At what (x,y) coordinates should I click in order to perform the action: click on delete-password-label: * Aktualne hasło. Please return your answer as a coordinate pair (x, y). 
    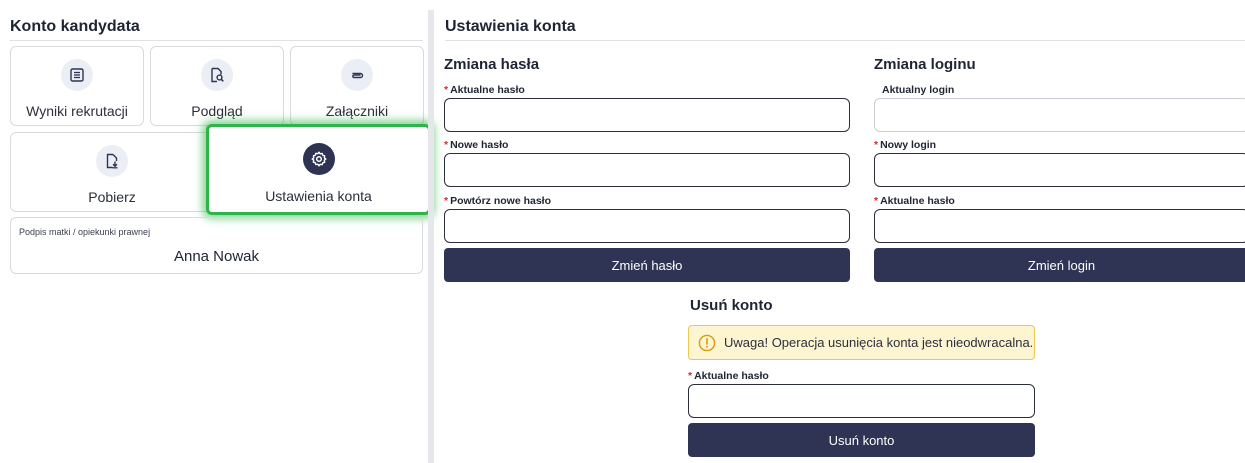
    Looking at the image, I should click on (728, 376).